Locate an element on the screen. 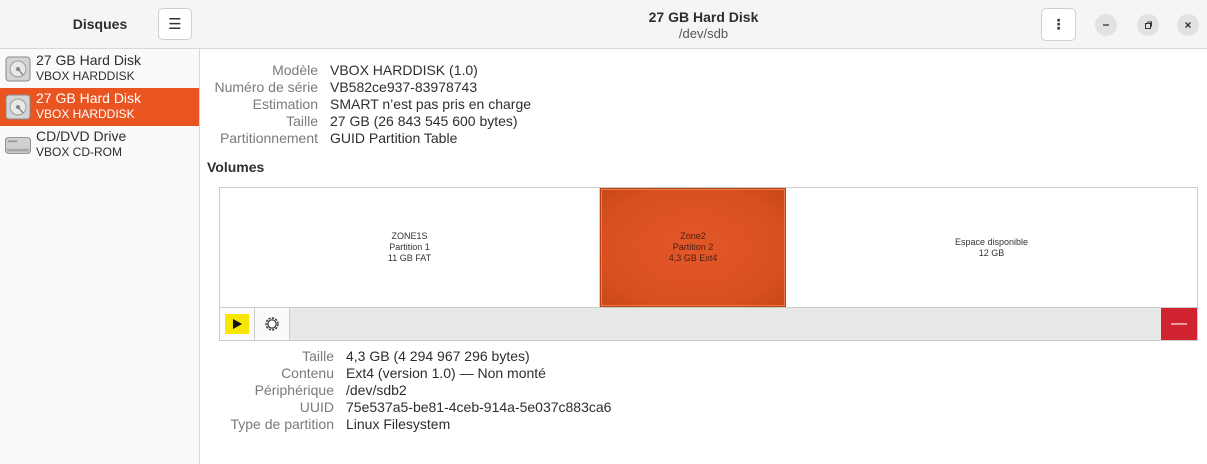  volume-free-space: Espace disponible 12 GB is located at coordinates (991, 247).